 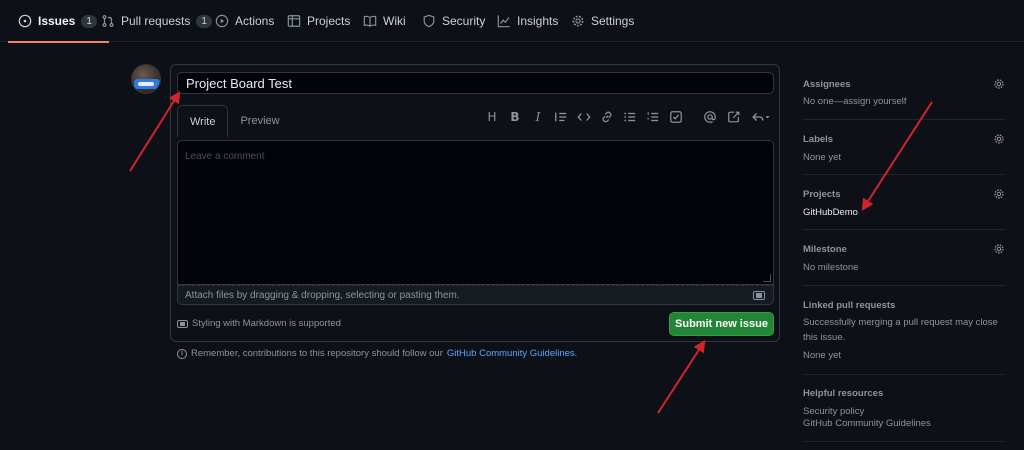 What do you see at coordinates (538, 21) in the screenshot?
I see `tab-insights-label: Insights` at bounding box center [538, 21].